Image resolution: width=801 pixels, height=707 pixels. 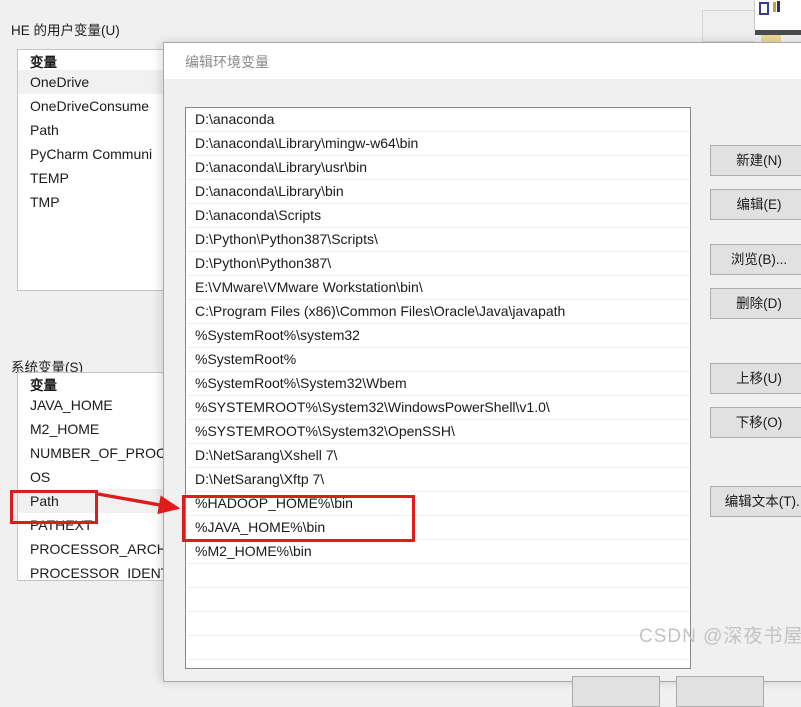 What do you see at coordinates (438, 240) in the screenshot?
I see `path-entry-row: D:\Python\Python387\Scripts\` at bounding box center [438, 240].